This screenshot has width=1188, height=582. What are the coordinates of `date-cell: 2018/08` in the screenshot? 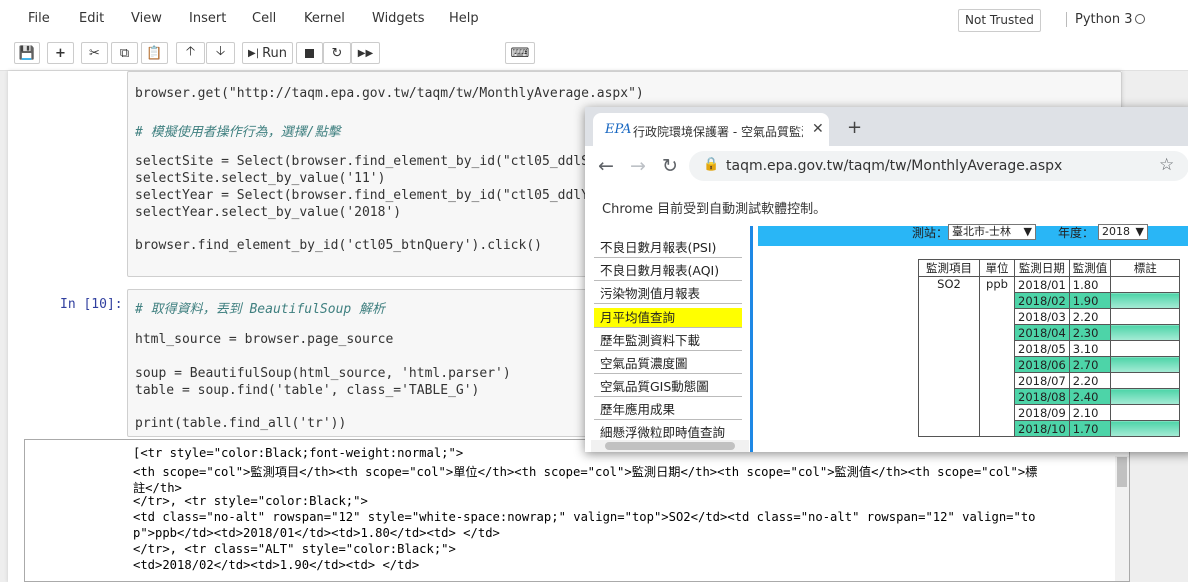 It's located at (1042, 396).